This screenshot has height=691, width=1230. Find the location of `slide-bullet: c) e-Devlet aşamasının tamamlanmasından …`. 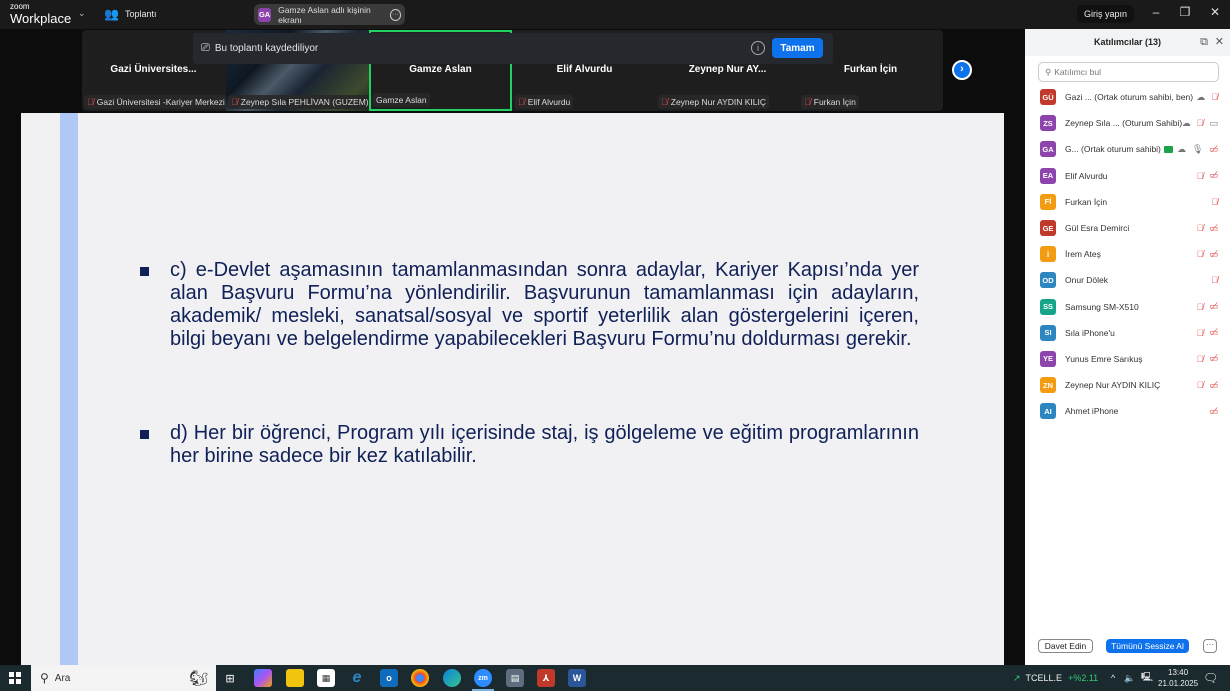

slide-bullet: c) e-Devlet aşamasının tamamlanmasından … is located at coordinates (529, 305).